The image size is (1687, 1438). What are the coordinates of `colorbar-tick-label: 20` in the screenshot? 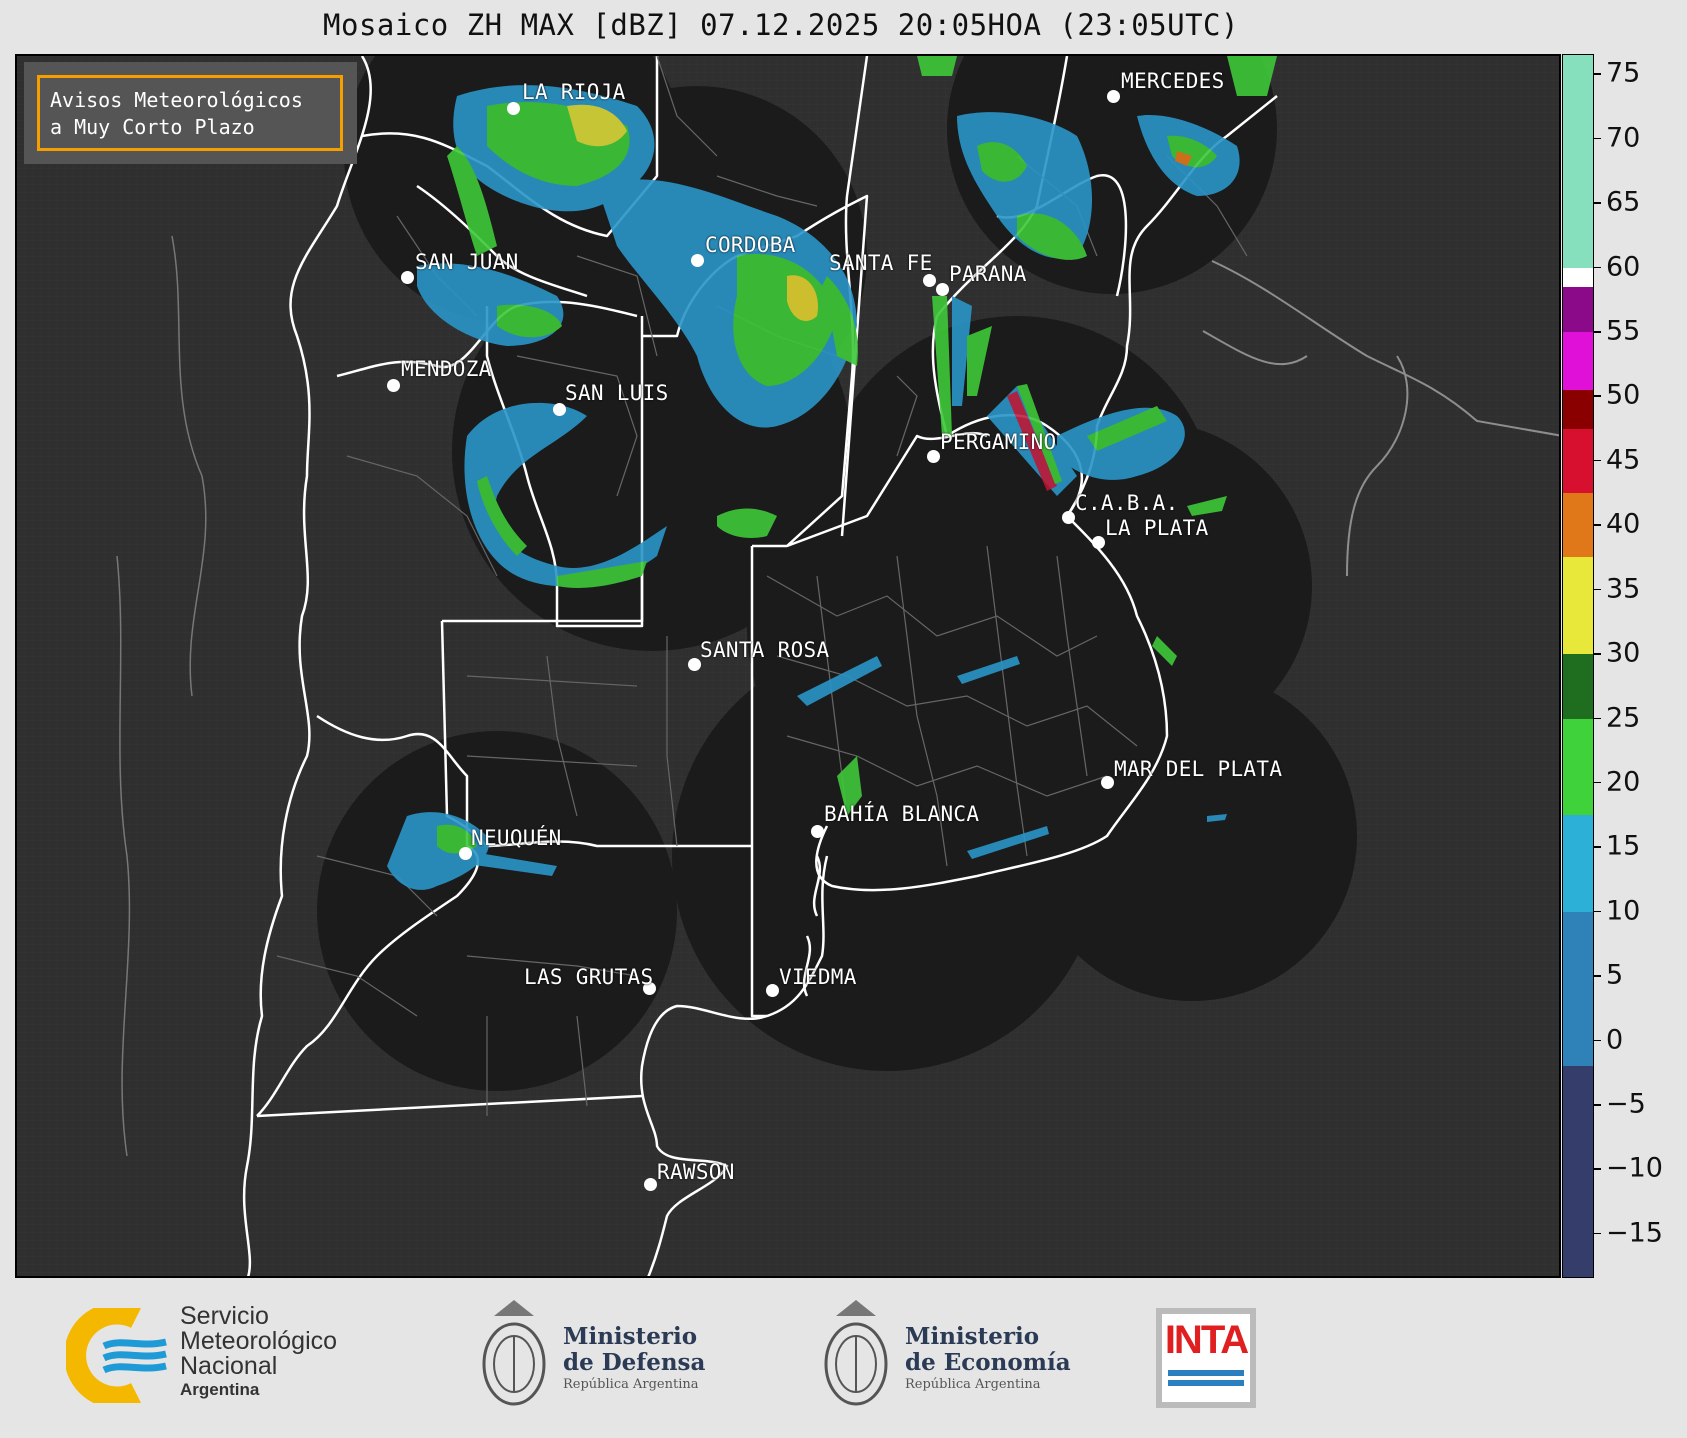 It's located at (1623, 782).